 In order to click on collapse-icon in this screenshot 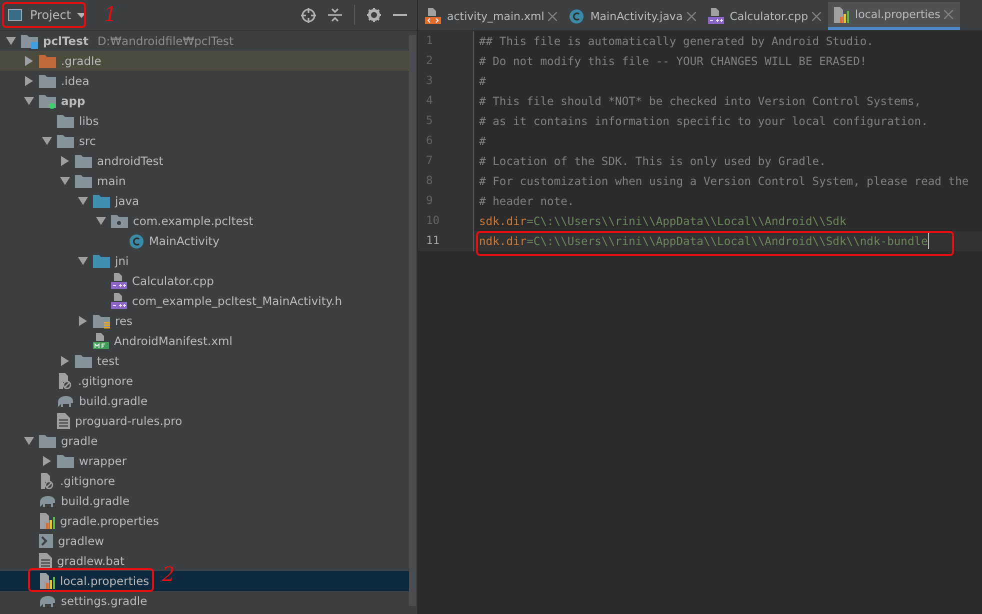, I will do `click(335, 15)`.